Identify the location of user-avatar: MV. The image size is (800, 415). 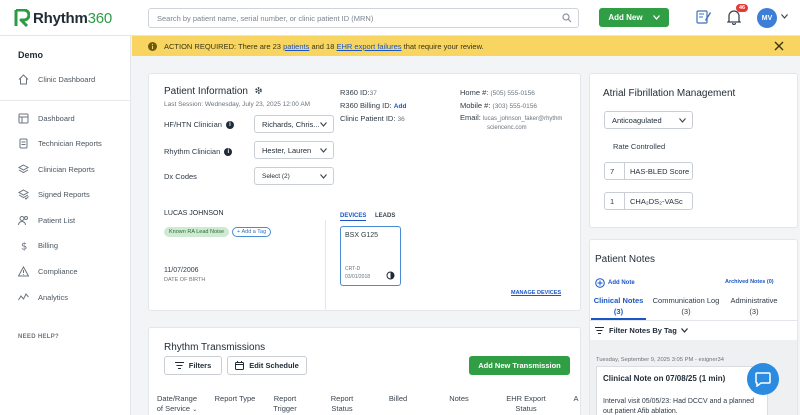
(767, 18).